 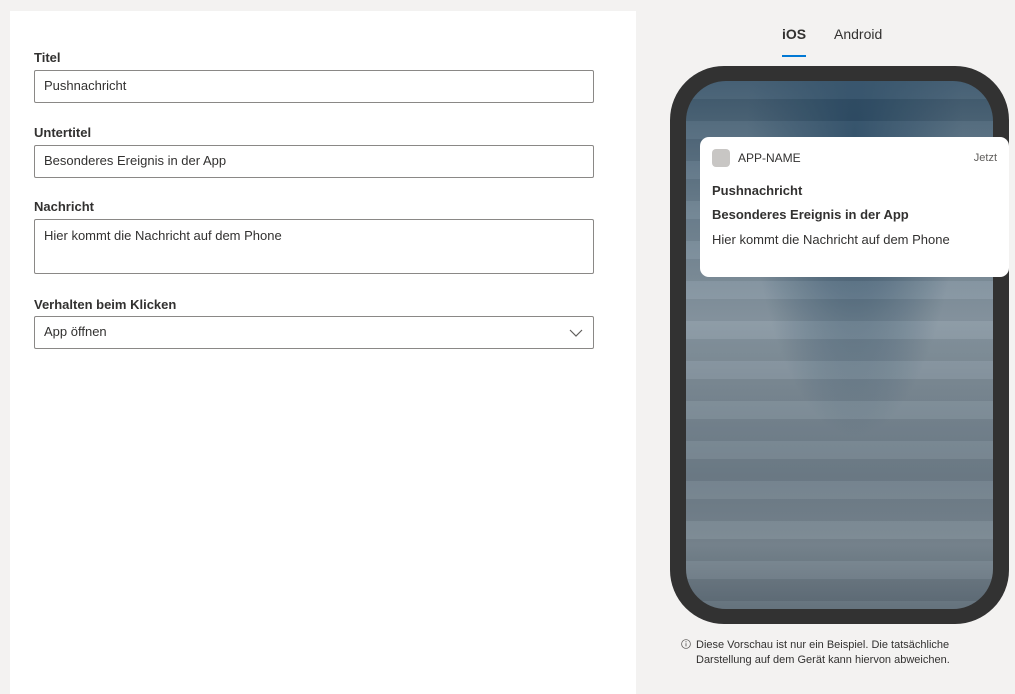 What do you see at coordinates (63, 132) in the screenshot?
I see `subtitle-label: Untertitel` at bounding box center [63, 132].